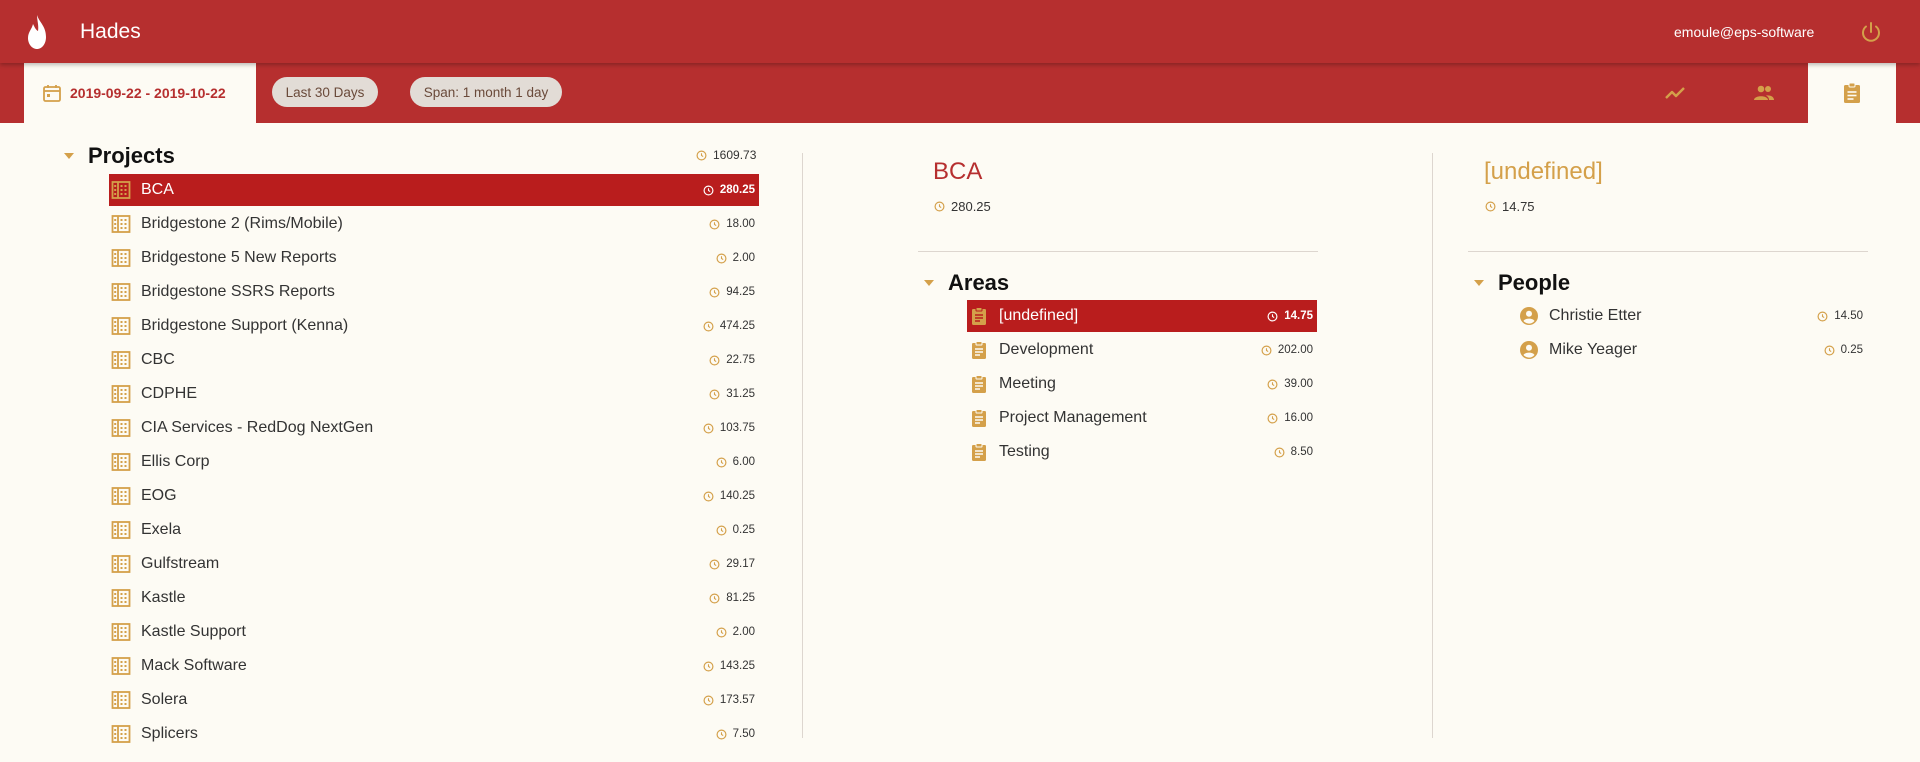  I want to click on project-row: Ellis Corp 6.00, so click(434, 462).